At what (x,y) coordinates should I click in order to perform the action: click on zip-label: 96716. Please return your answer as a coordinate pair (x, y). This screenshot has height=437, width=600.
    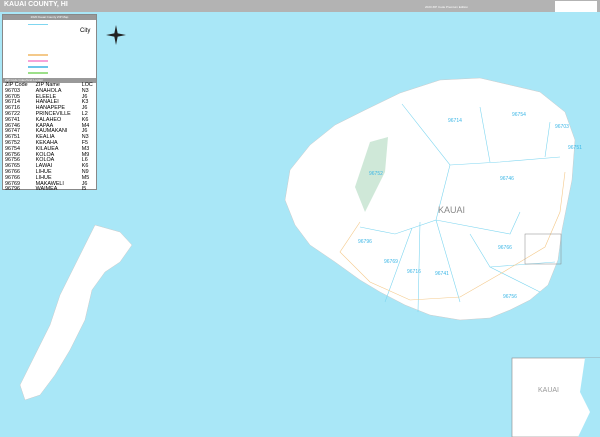
    Looking at the image, I should click on (414, 272).